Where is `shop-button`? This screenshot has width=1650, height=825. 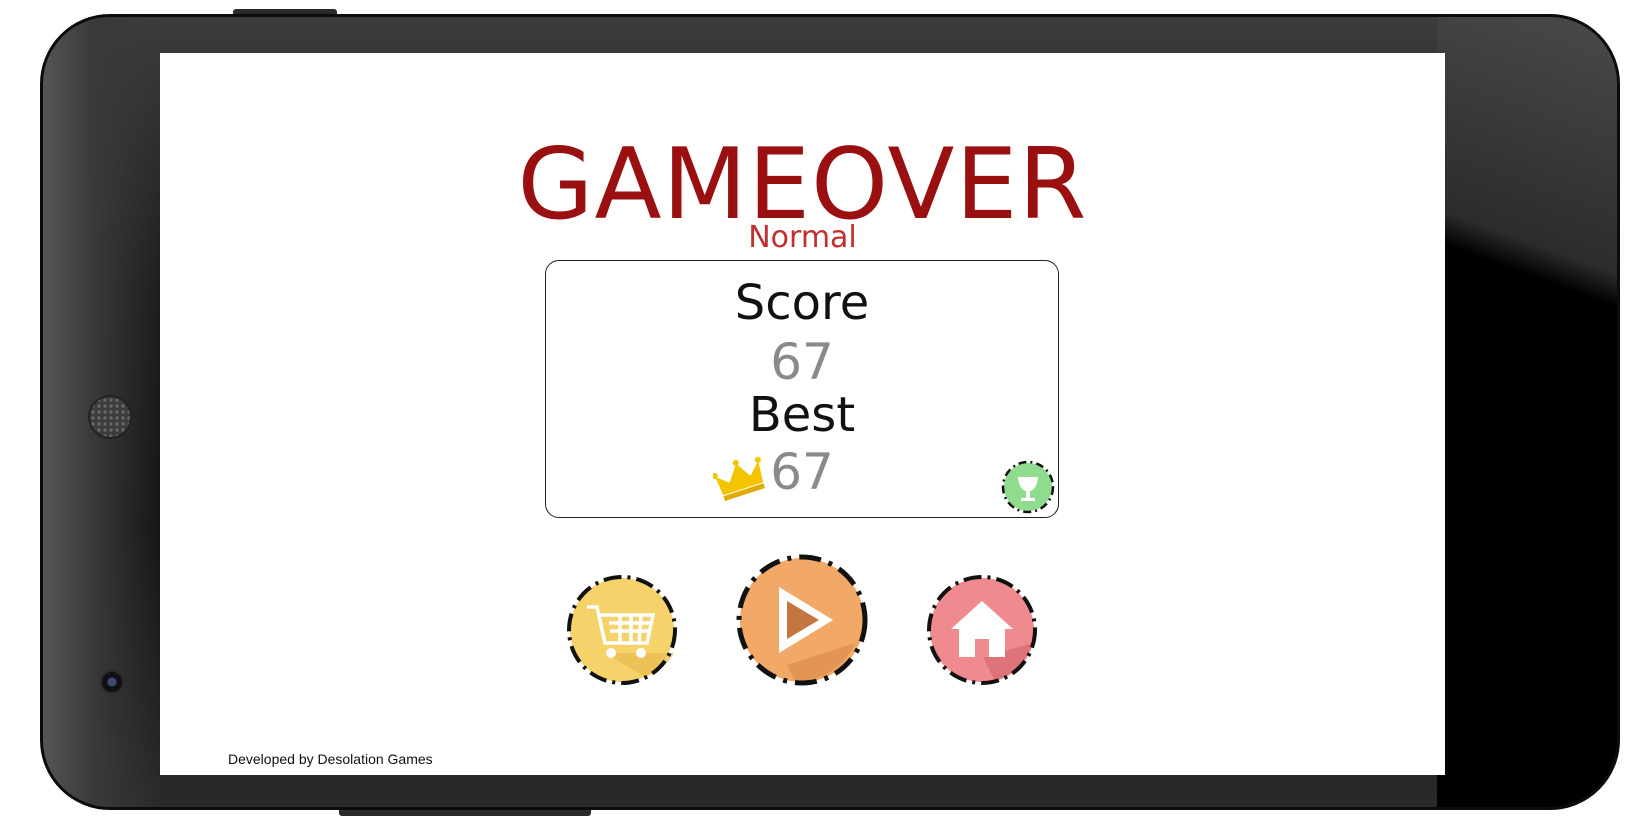
shop-button is located at coordinates (622, 630).